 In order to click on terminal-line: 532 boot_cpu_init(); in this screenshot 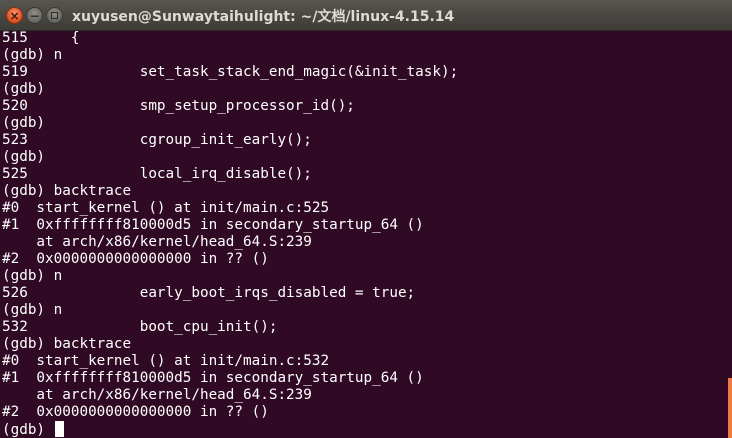, I will do `click(140, 327)`.